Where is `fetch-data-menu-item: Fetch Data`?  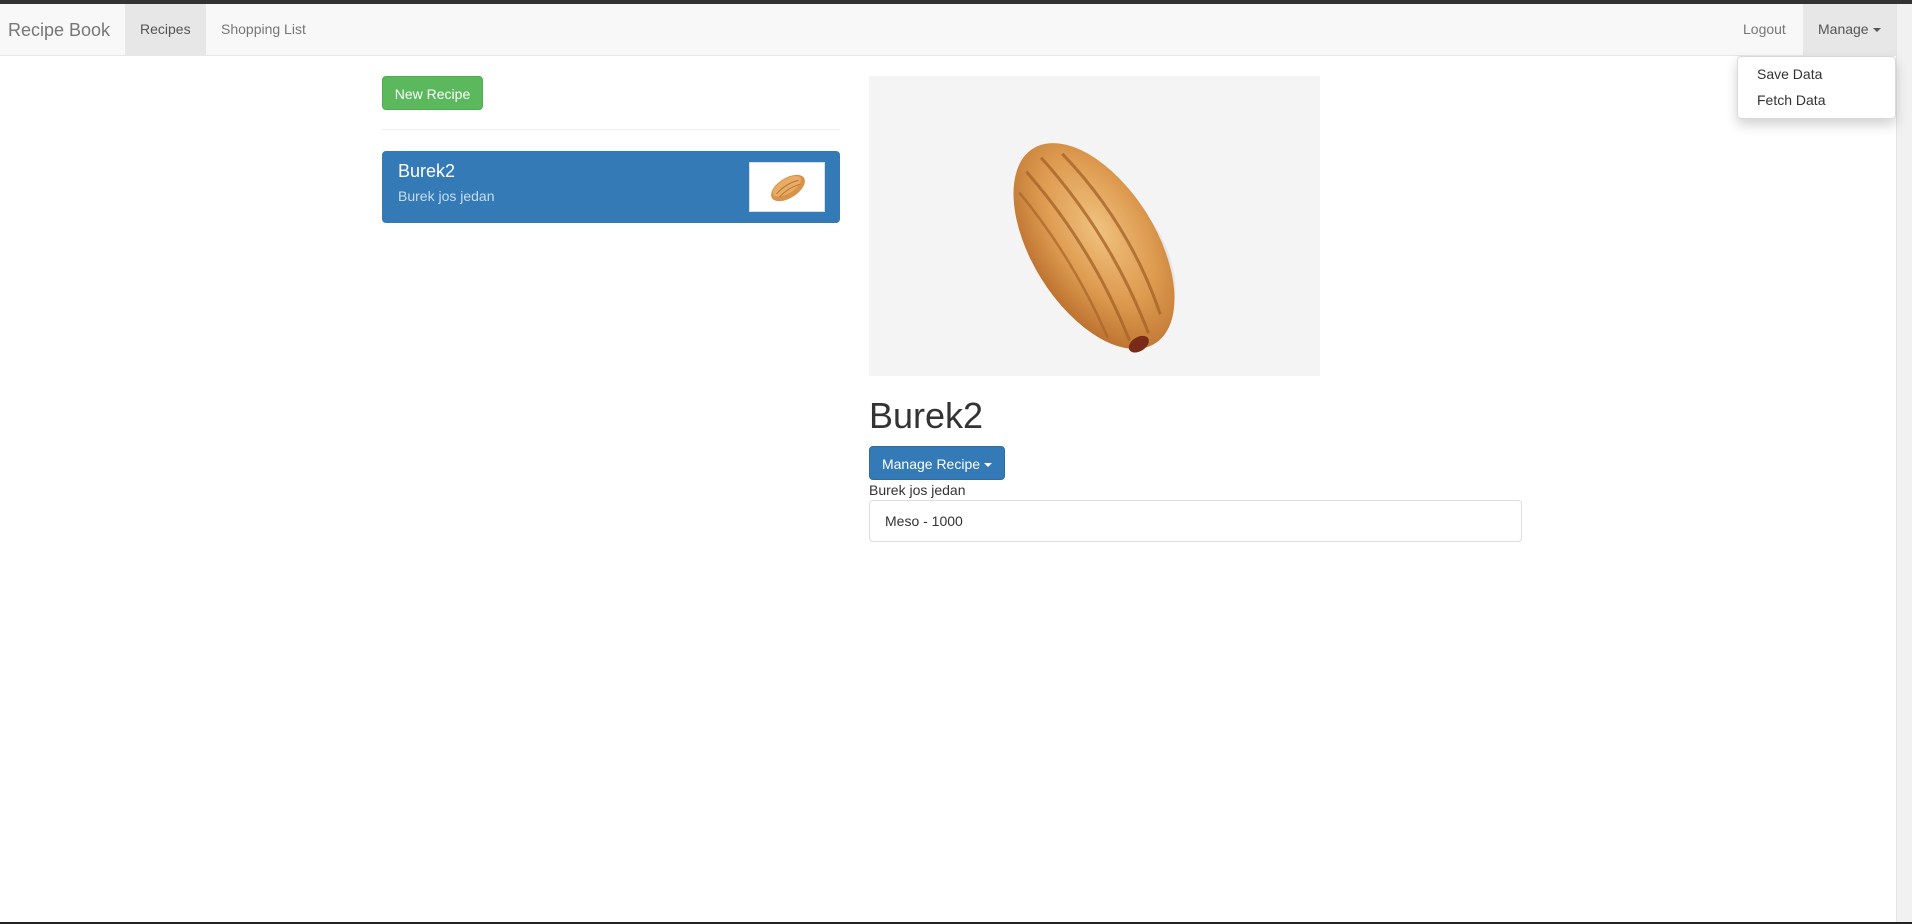
fetch-data-menu-item: Fetch Data is located at coordinates (1816, 100).